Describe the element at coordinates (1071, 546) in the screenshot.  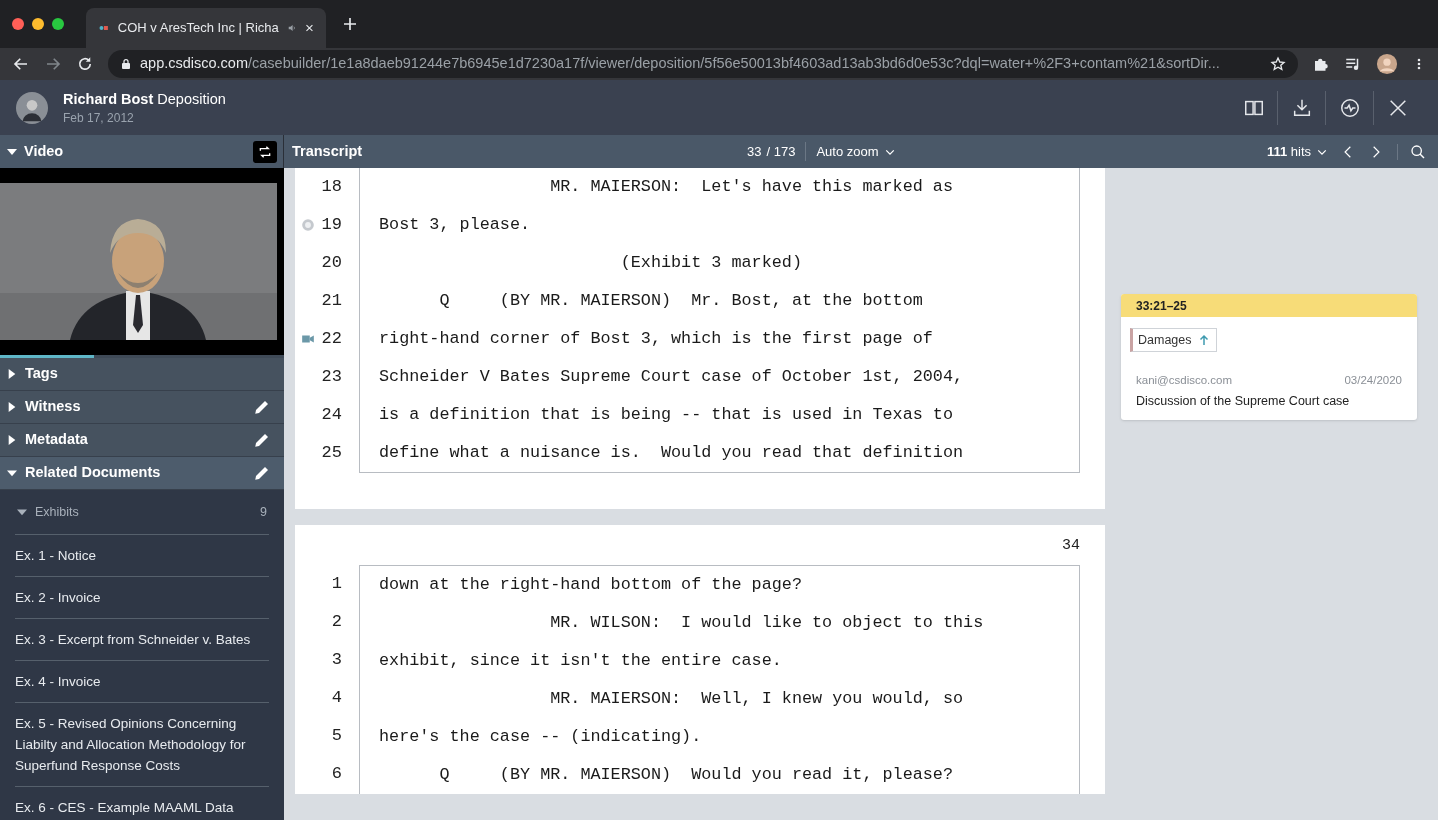
I see `page-number: 34` at that location.